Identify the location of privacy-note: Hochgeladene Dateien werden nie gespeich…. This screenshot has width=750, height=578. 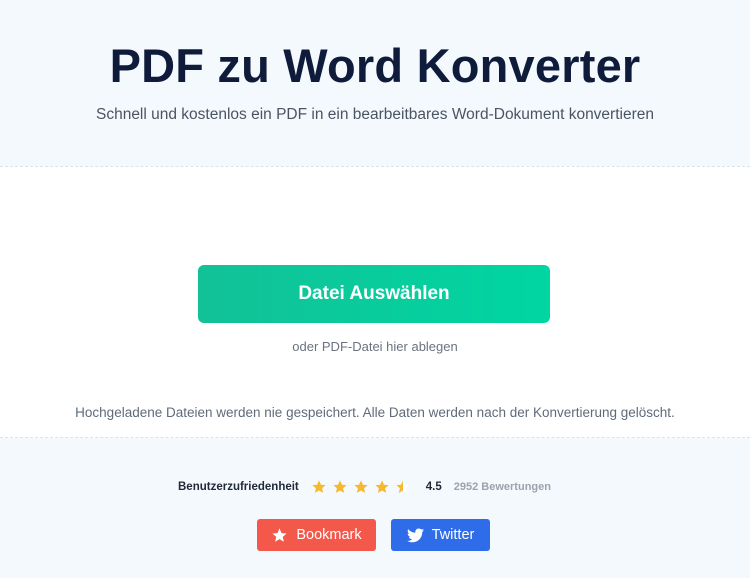
(375, 412).